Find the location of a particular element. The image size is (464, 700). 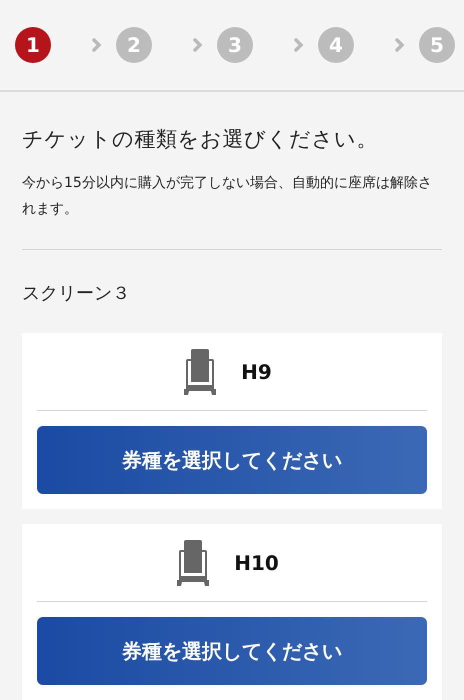

seat-number: H9 is located at coordinates (256, 372).